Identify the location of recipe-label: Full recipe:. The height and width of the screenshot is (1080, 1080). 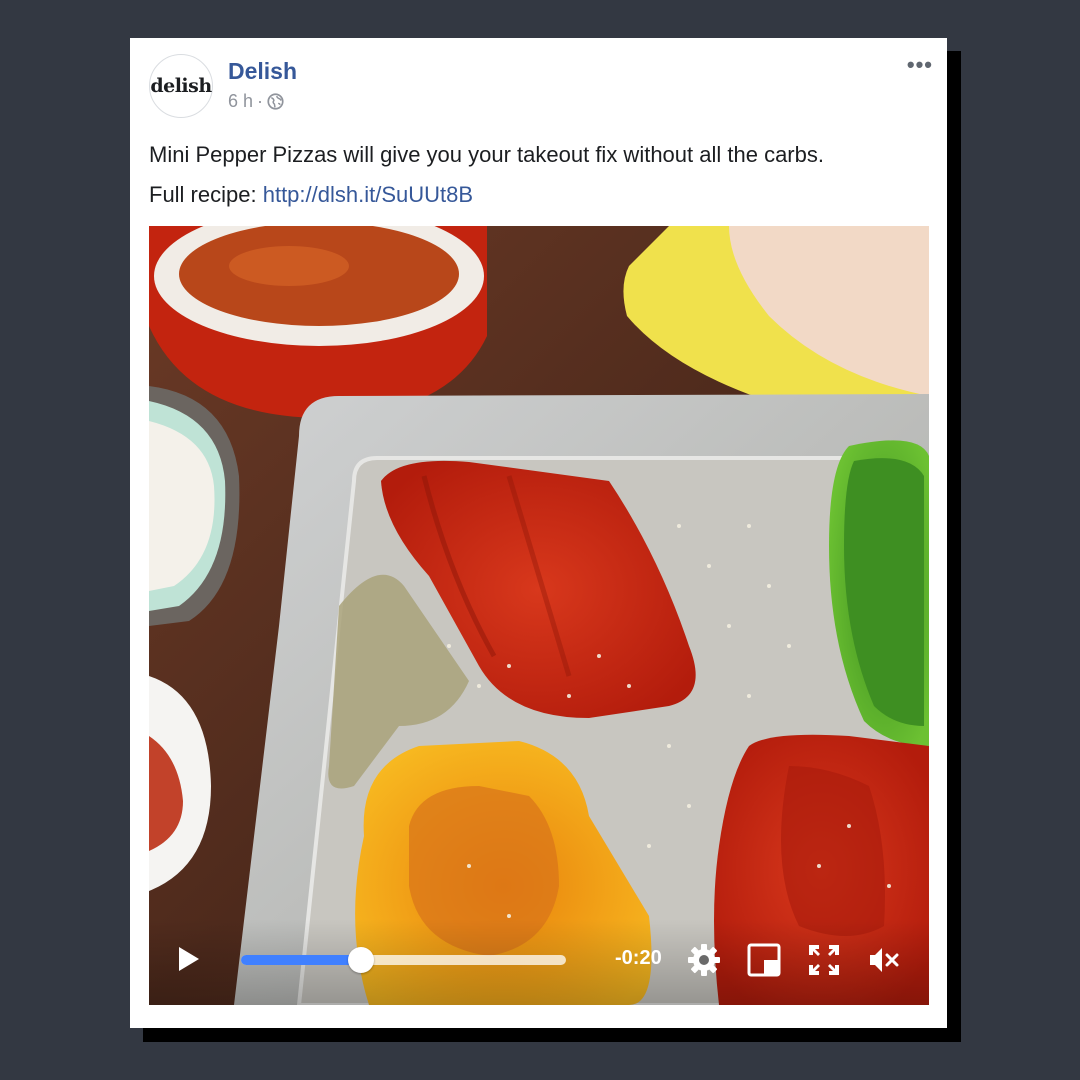
(206, 194).